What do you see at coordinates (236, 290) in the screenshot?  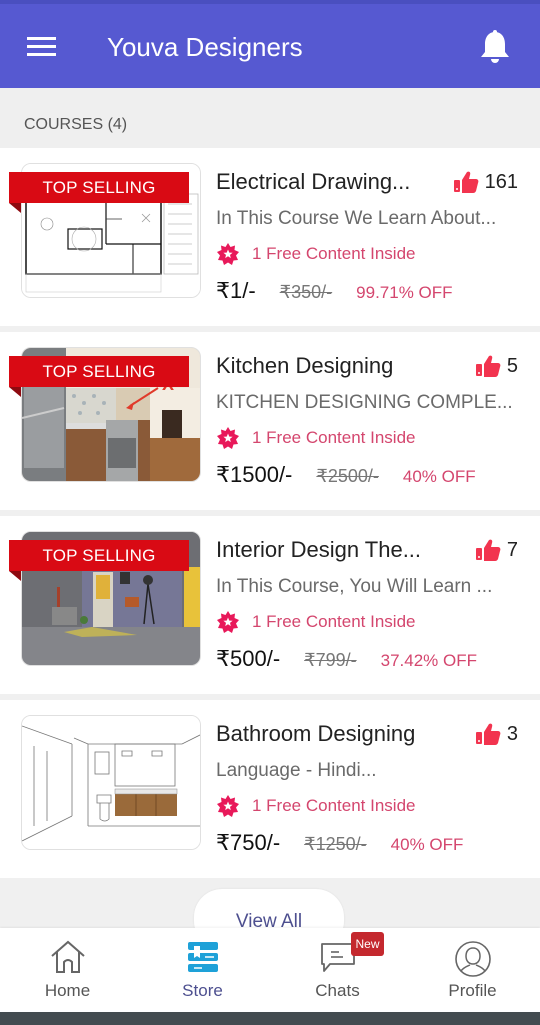 I see `sale-price: ₹1/-` at bounding box center [236, 290].